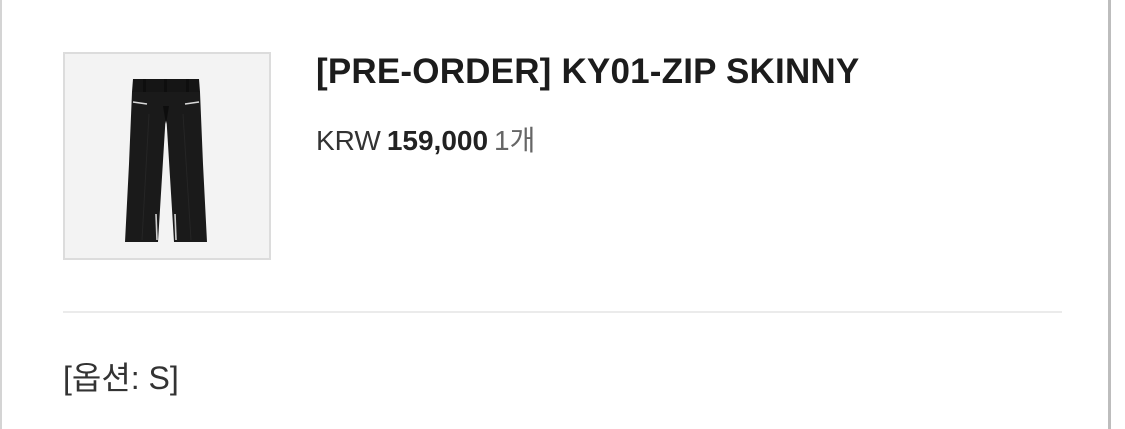 The width and height of the screenshot is (1125, 429). Describe the element at coordinates (587, 72) in the screenshot. I see `product-title: [PRE-ORDER] KY01-ZIP SKINNY` at that location.